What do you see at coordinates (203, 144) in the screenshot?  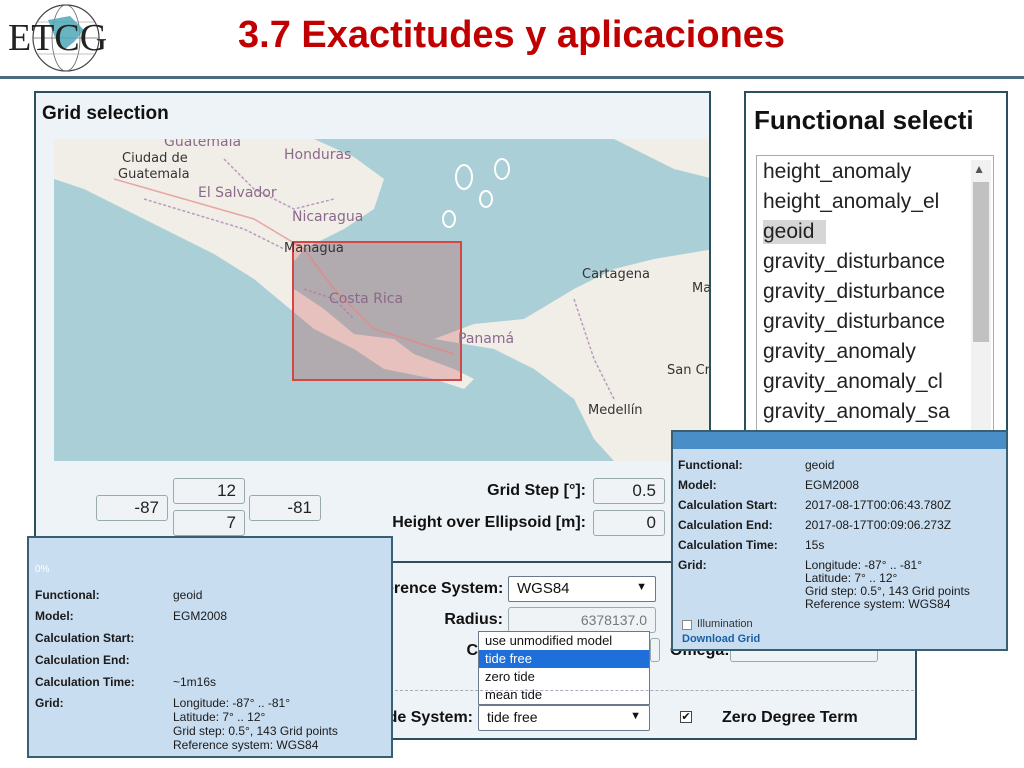 I see `map-label-guatemala-top: Guatemala` at bounding box center [203, 144].